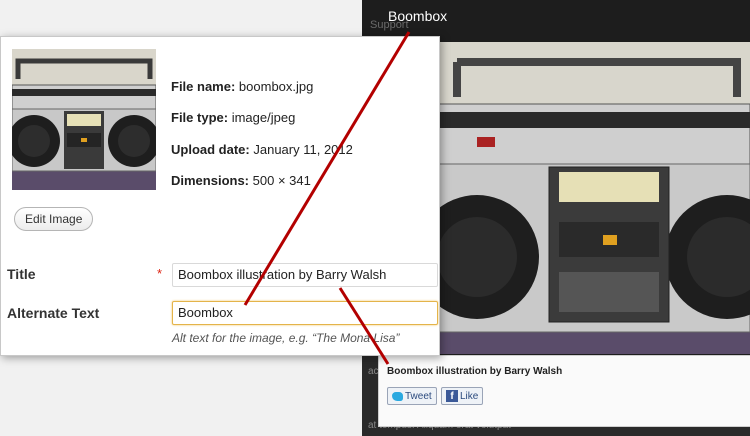 The height and width of the screenshot is (436, 750). Describe the element at coordinates (276, 86) in the screenshot. I see `file-name-value: boombox.jpg` at that location.